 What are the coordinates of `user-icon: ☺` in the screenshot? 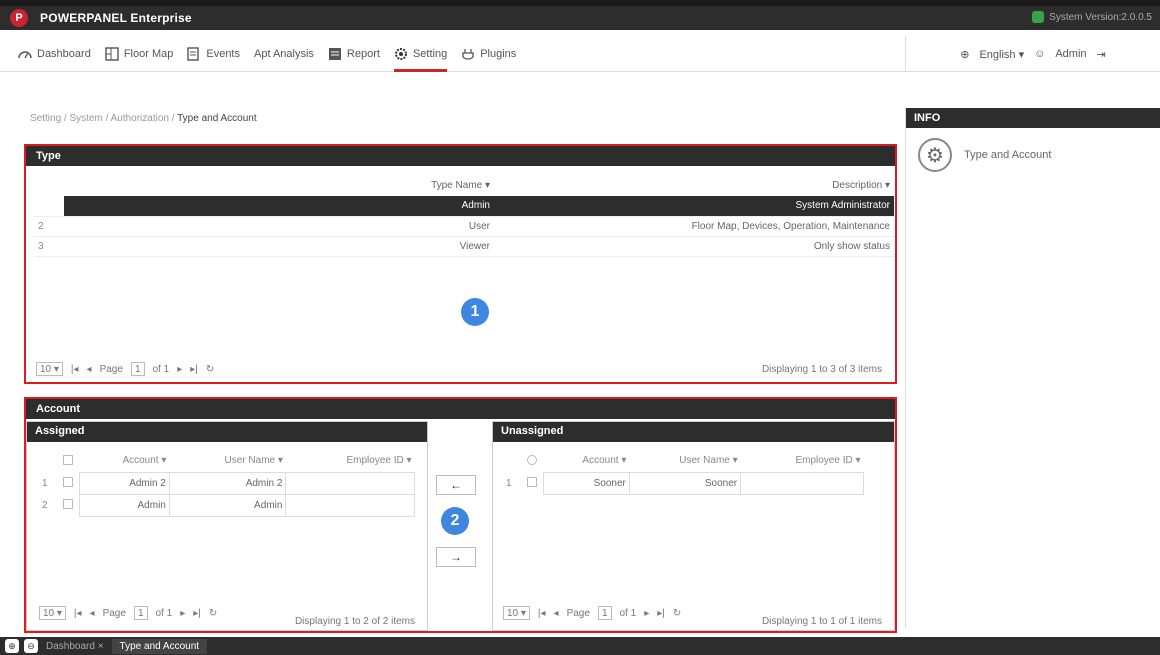 It's located at (1040, 54).